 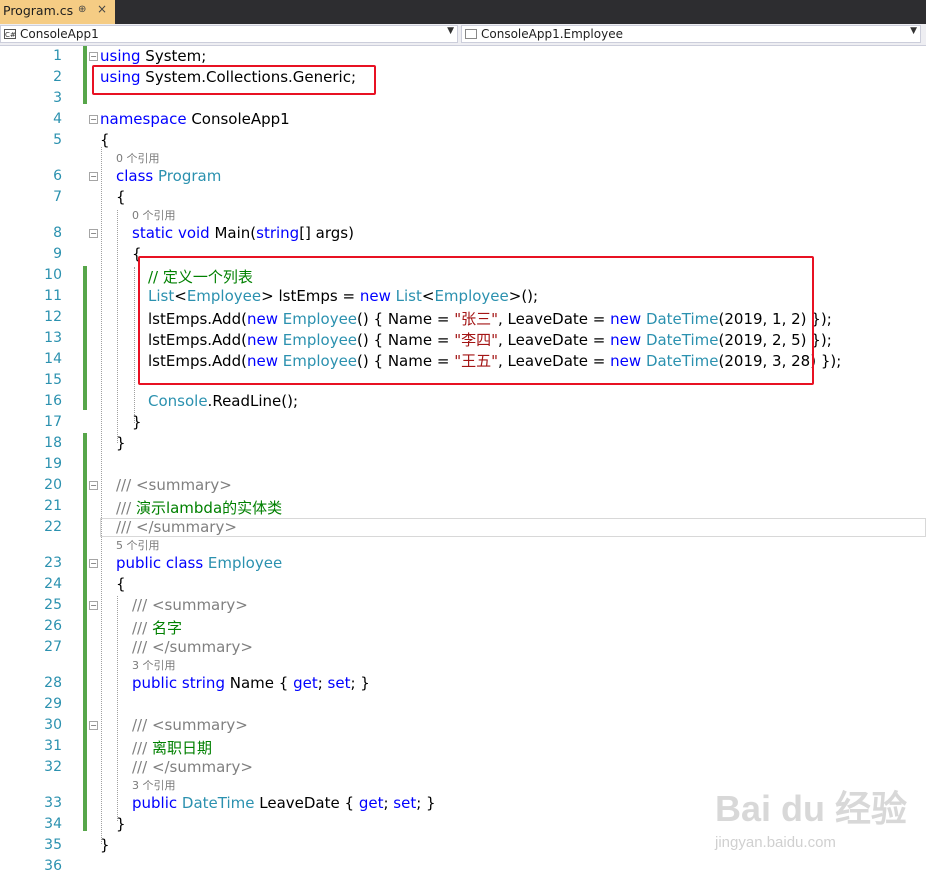 I want to click on code-line-5: {, so click(x=105, y=140).